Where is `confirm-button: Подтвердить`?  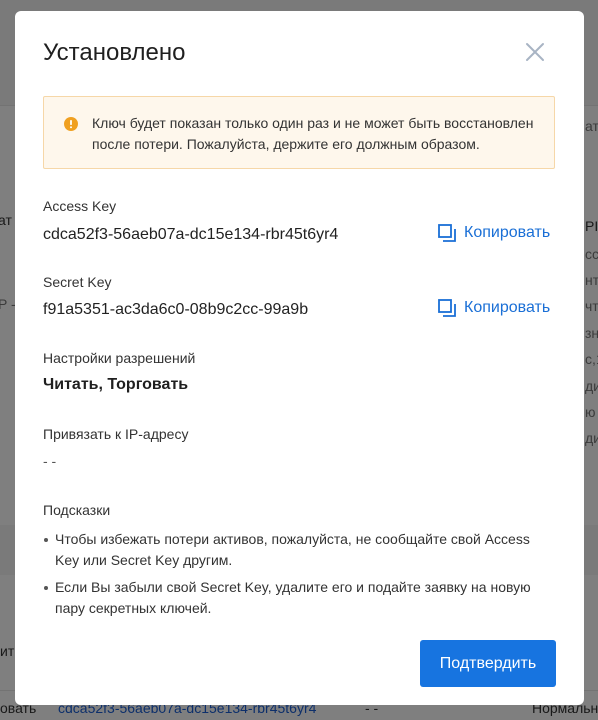 confirm-button: Подтвердить is located at coordinates (488, 663).